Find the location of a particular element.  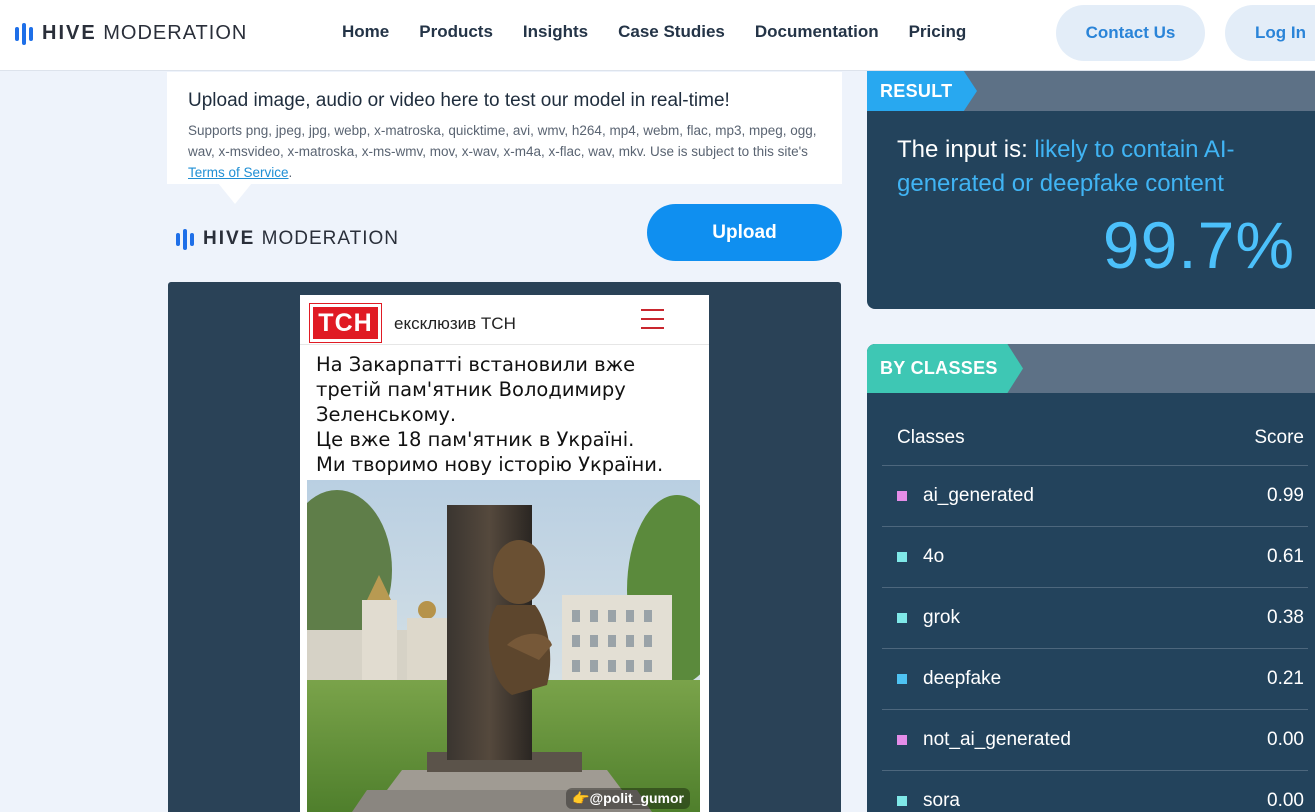

logo2-light-text: MODERATION is located at coordinates (330, 238).